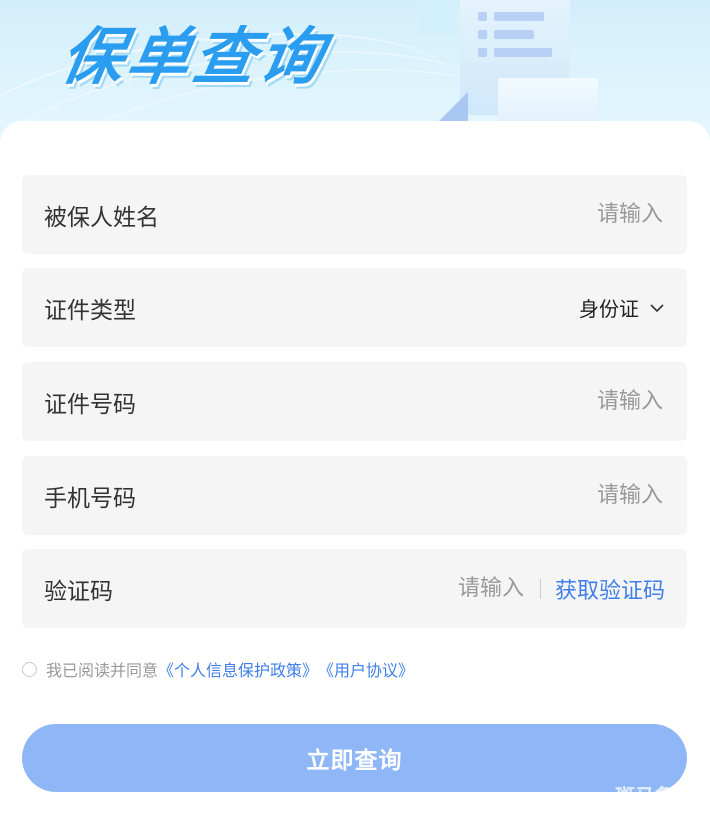 The image size is (710, 823). I want to click on agreement-row: 我已阅读并同意 《个人信息保护政策》 《用户协议》, so click(218, 669).